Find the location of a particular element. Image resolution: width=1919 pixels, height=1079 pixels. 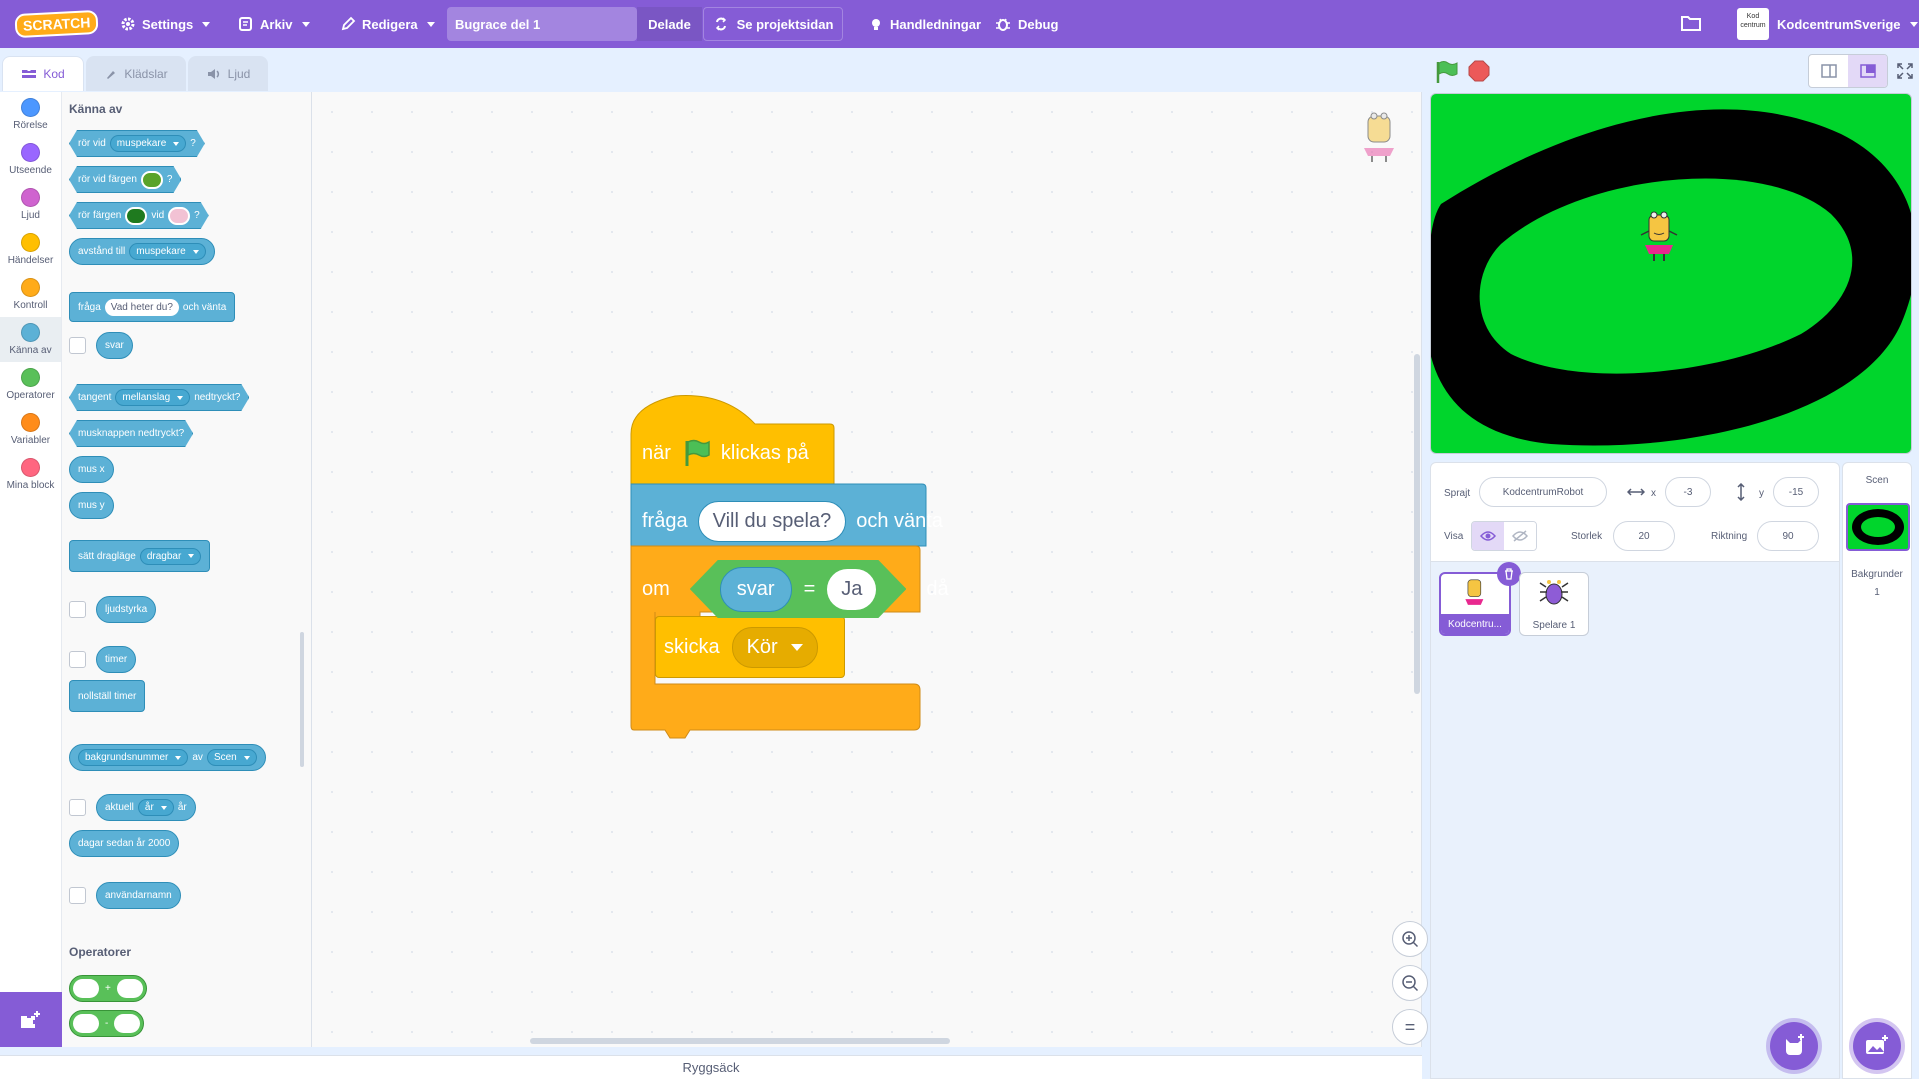

category-my-blocks: Mina block is located at coordinates (30, 474).